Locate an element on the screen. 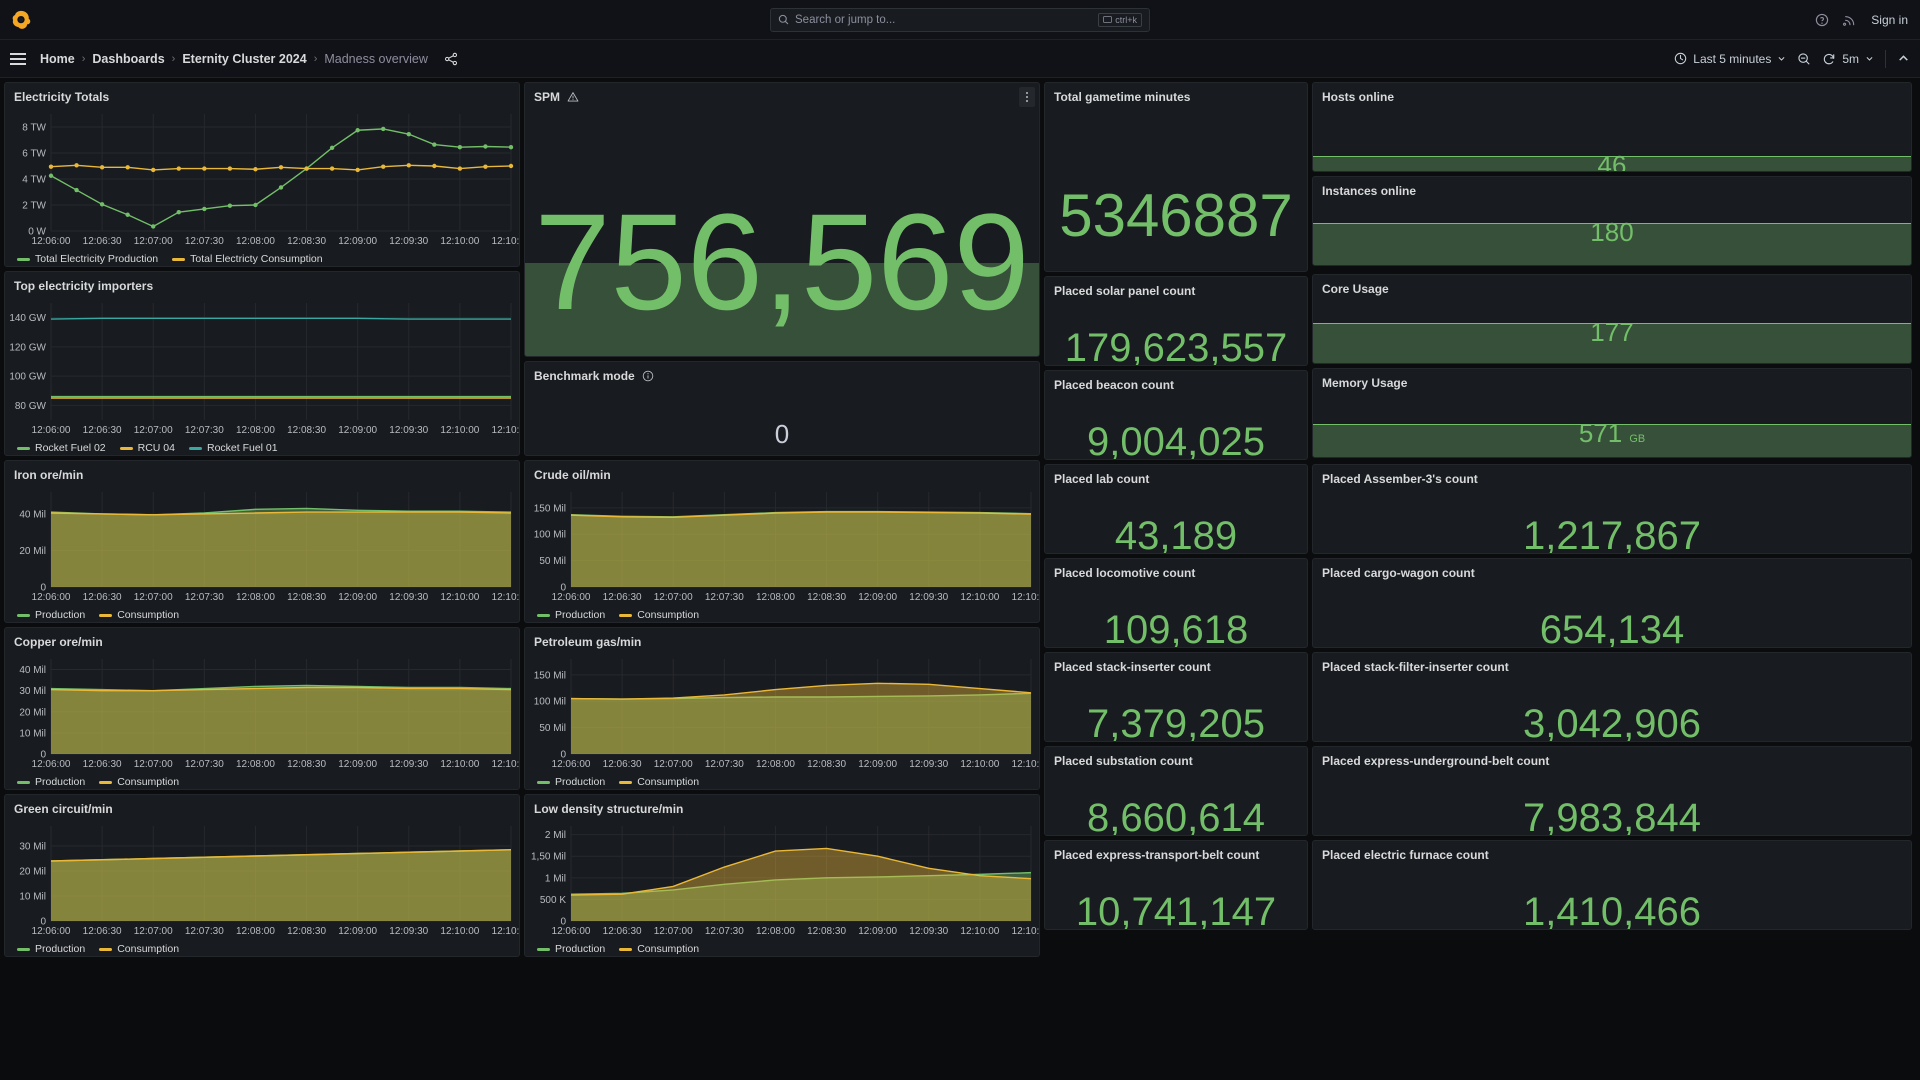 The width and height of the screenshot is (1920, 1080). svg-text: 120 GW is located at coordinates (27, 347).